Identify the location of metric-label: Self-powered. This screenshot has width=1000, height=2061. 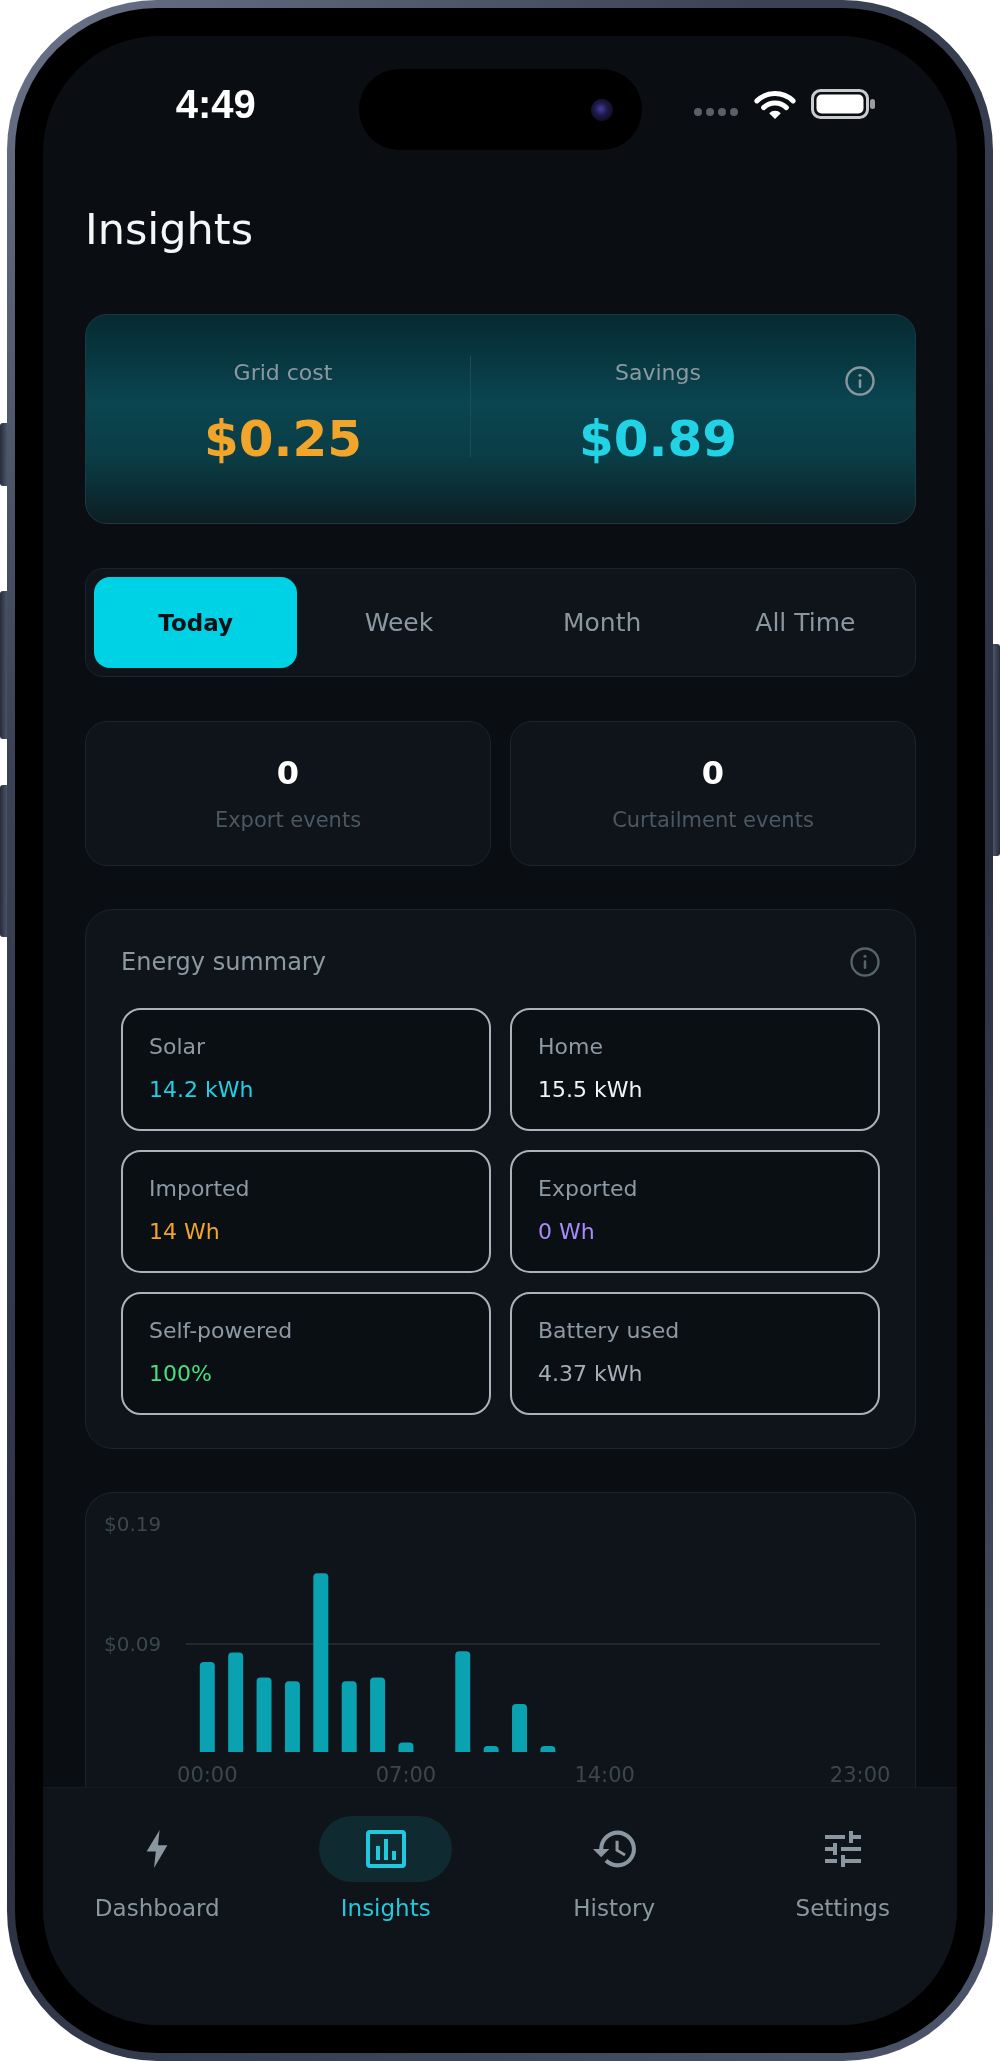
(221, 1331).